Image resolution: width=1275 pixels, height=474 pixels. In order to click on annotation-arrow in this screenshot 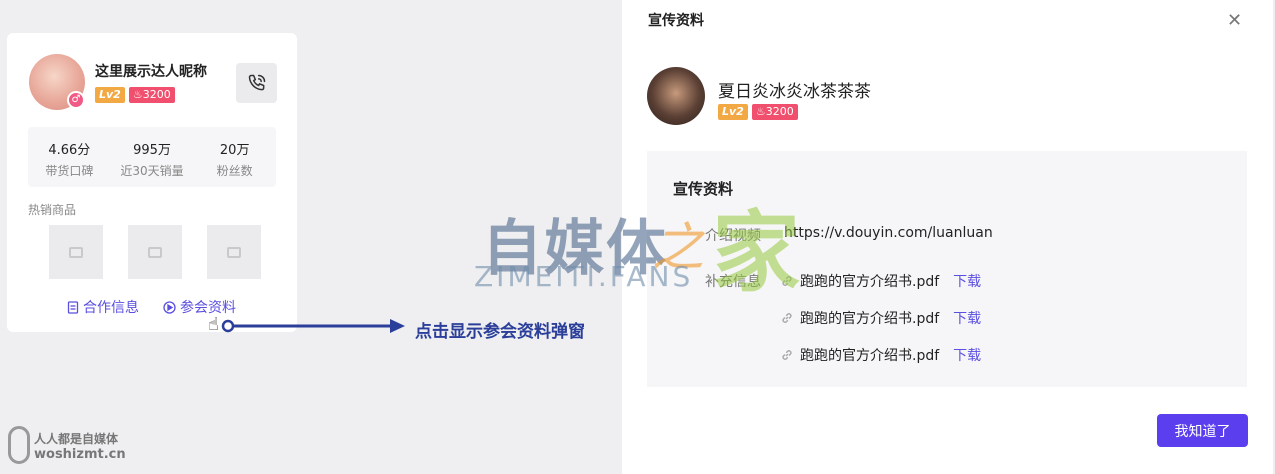, I will do `click(313, 326)`.